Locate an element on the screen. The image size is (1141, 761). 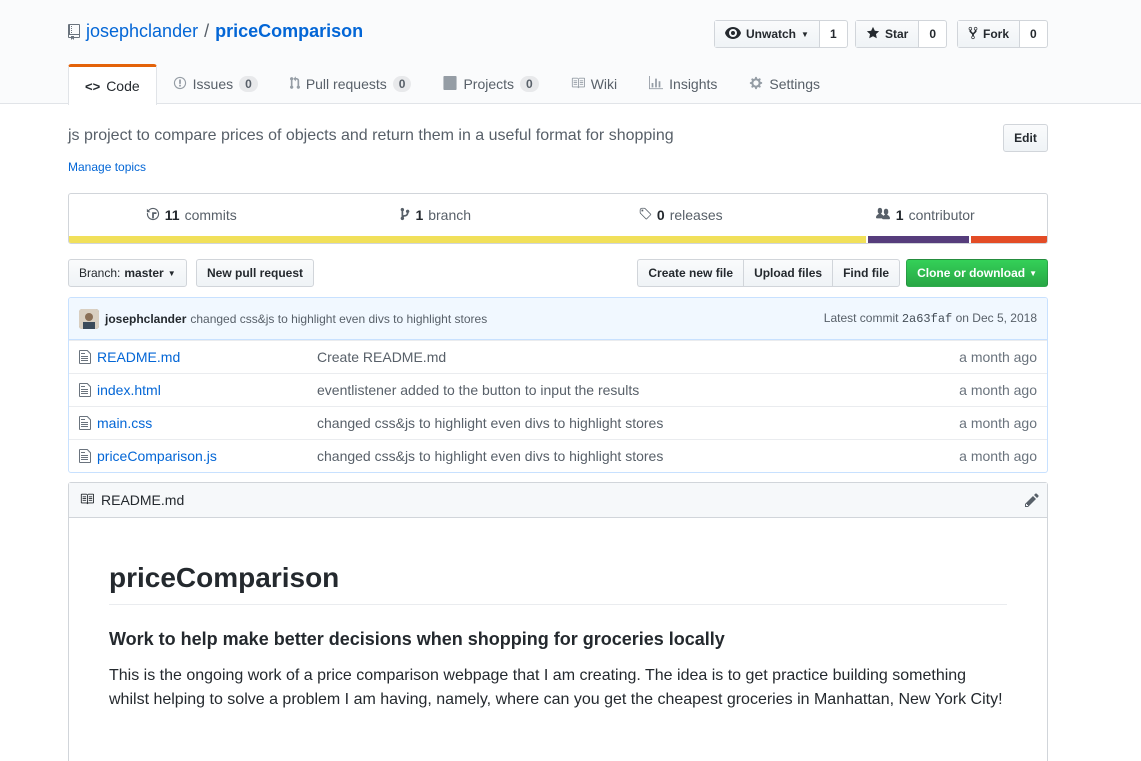
commit-date: on Dec 5, 2018 is located at coordinates (996, 318).